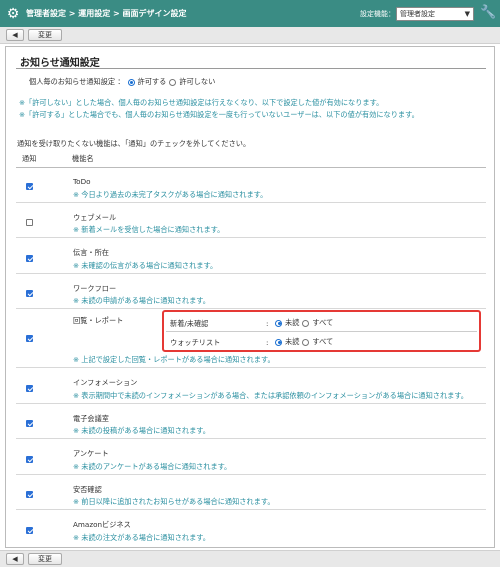 This screenshot has height=567, width=500. What do you see at coordinates (251, 422) in the screenshot?
I see `table-row: 電子会議室 ※ 未読の投稿がある場合に通知されます。` at bounding box center [251, 422].